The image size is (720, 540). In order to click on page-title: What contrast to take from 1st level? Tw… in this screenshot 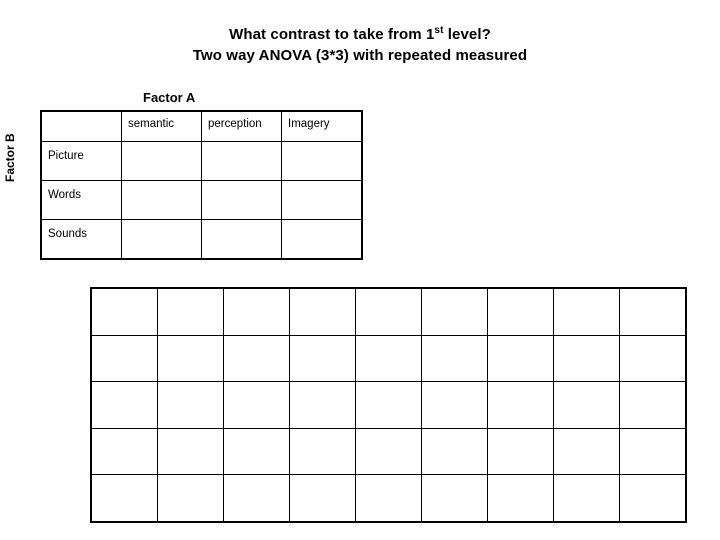, I will do `click(360, 45)`.